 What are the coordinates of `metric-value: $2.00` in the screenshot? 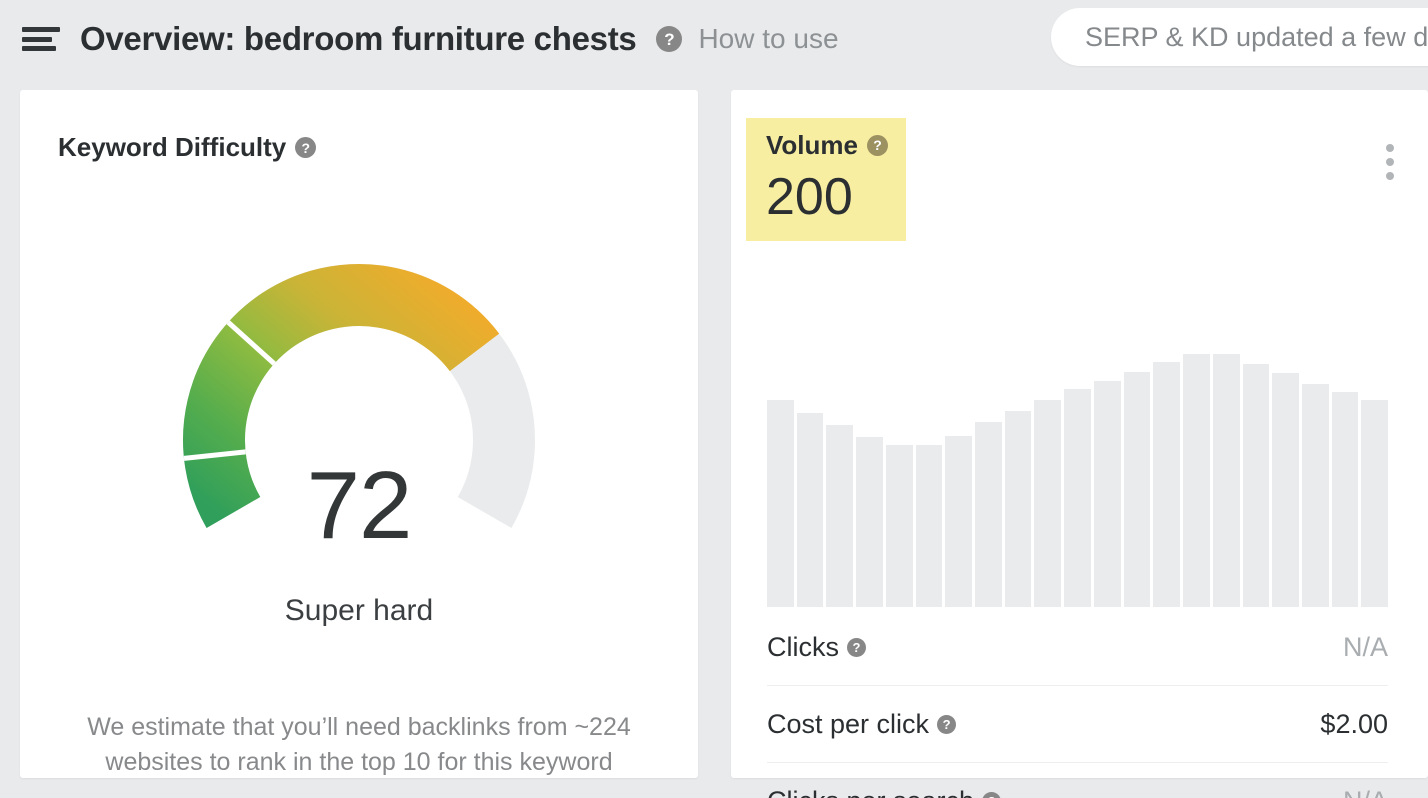 It's located at (1354, 723).